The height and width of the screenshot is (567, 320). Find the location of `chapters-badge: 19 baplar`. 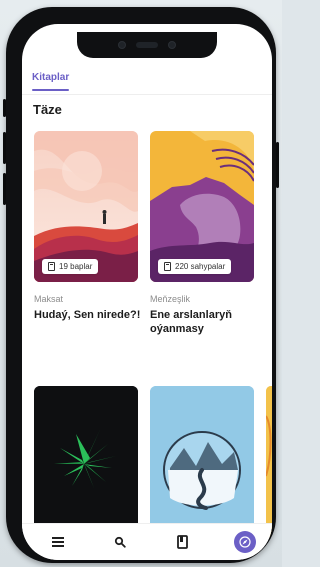

chapters-badge: 19 baplar is located at coordinates (70, 266).